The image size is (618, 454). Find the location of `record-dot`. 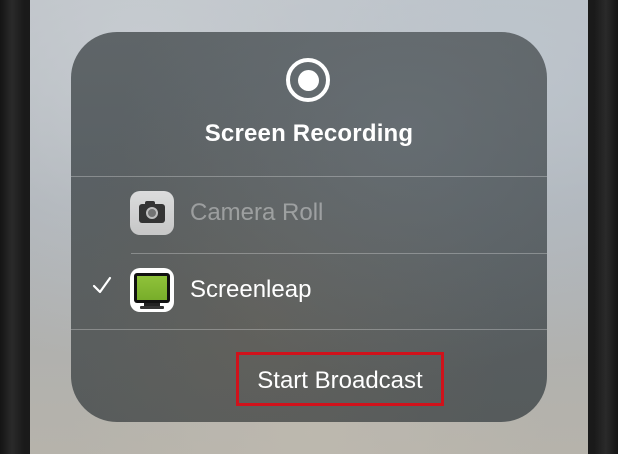

record-dot is located at coordinates (308, 80).